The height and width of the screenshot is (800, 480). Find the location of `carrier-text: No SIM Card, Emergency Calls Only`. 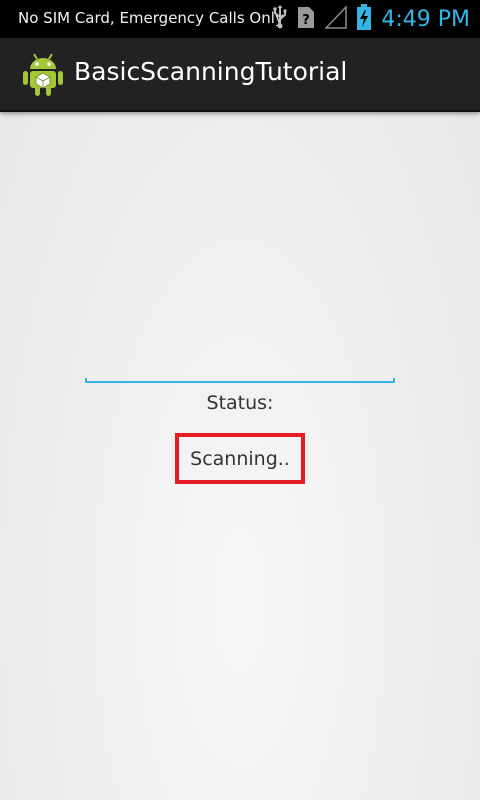

carrier-text: No SIM Card, Emergency Calls Only is located at coordinates (151, 18).